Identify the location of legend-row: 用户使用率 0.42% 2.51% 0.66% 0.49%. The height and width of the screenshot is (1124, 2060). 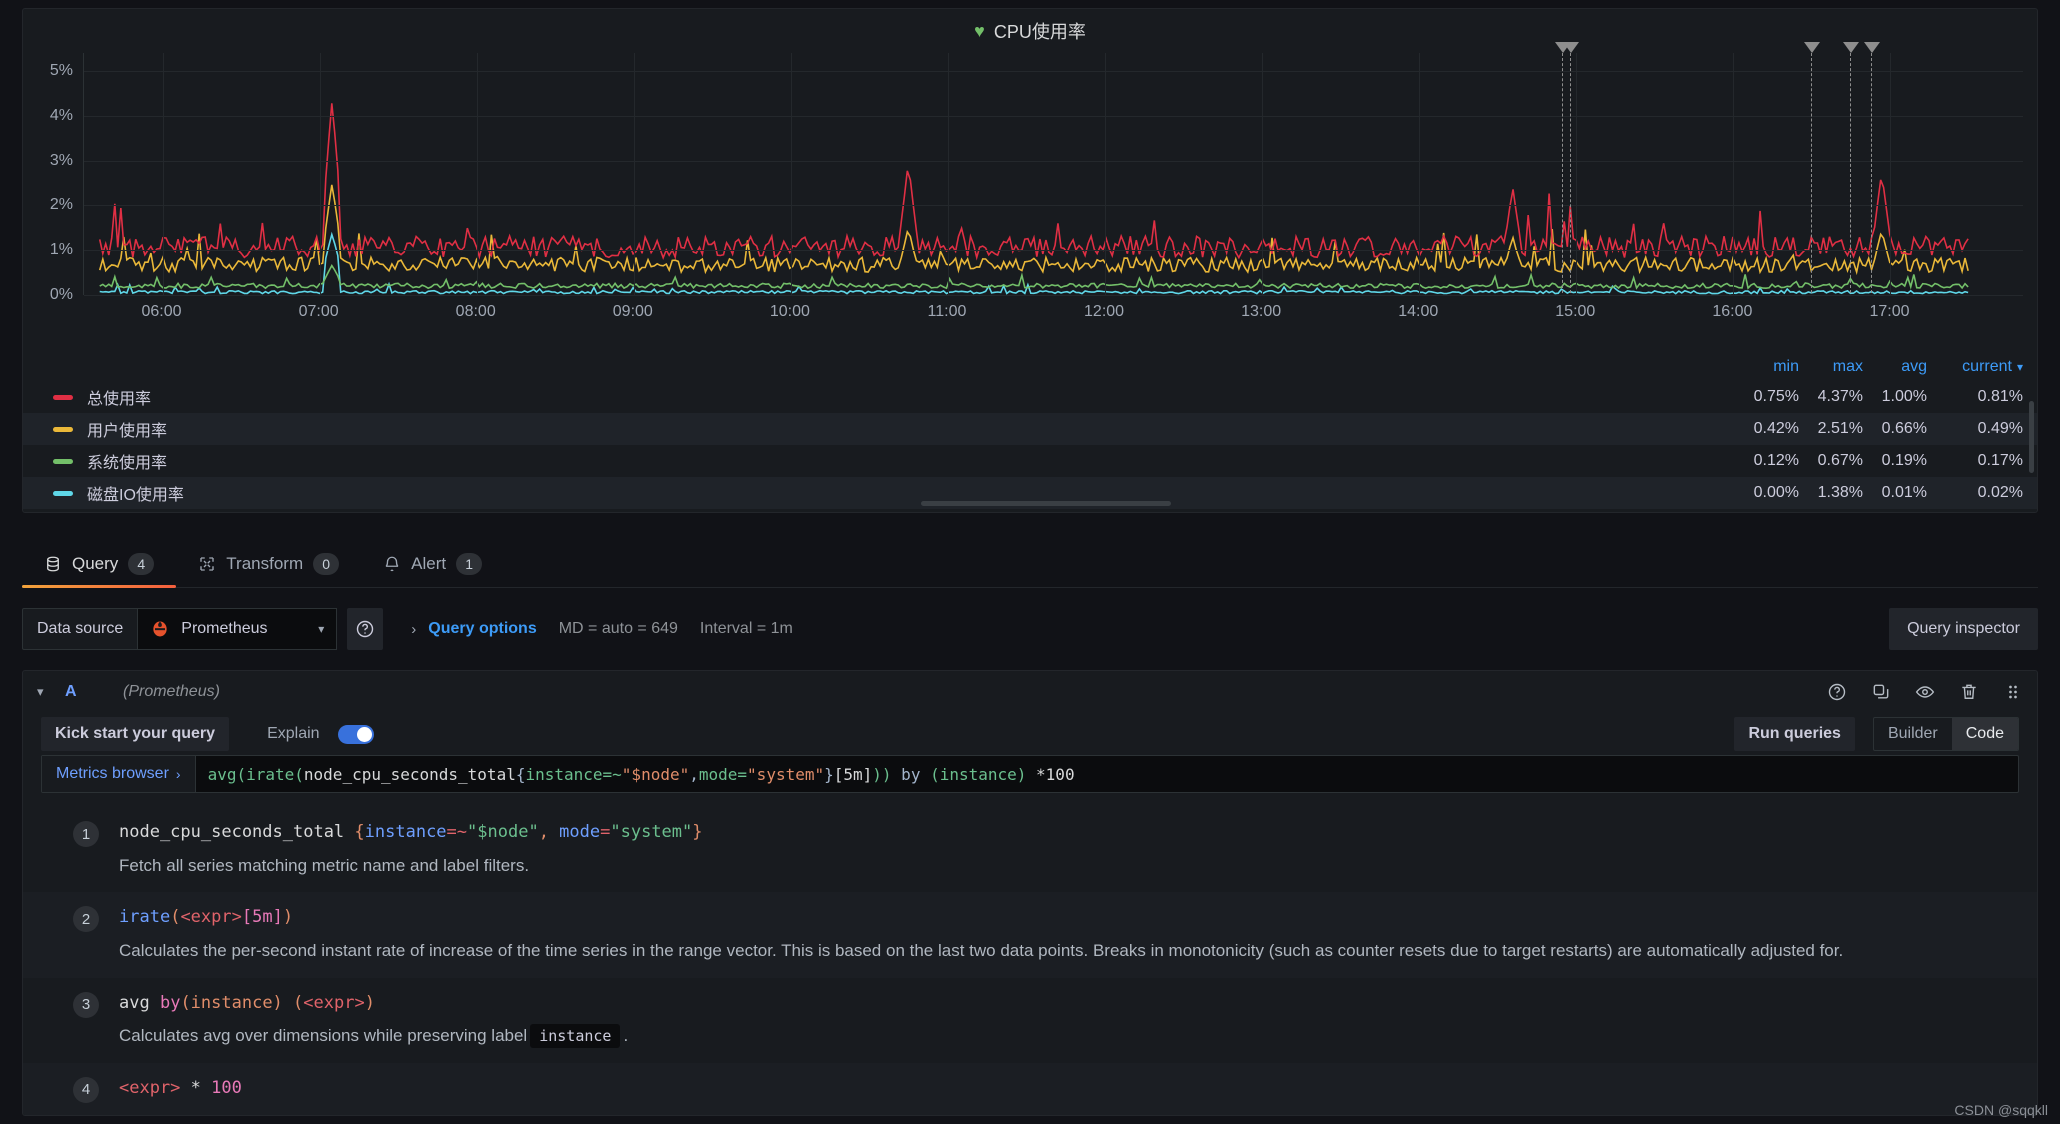
(1030, 429).